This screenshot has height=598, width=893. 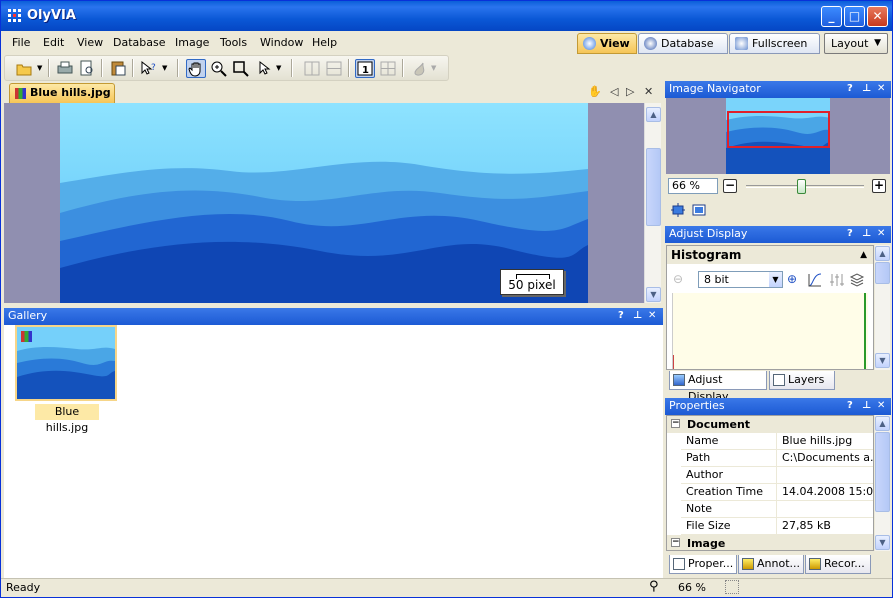 What do you see at coordinates (770, 424) in the screenshot?
I see `category-document: − Document` at bounding box center [770, 424].